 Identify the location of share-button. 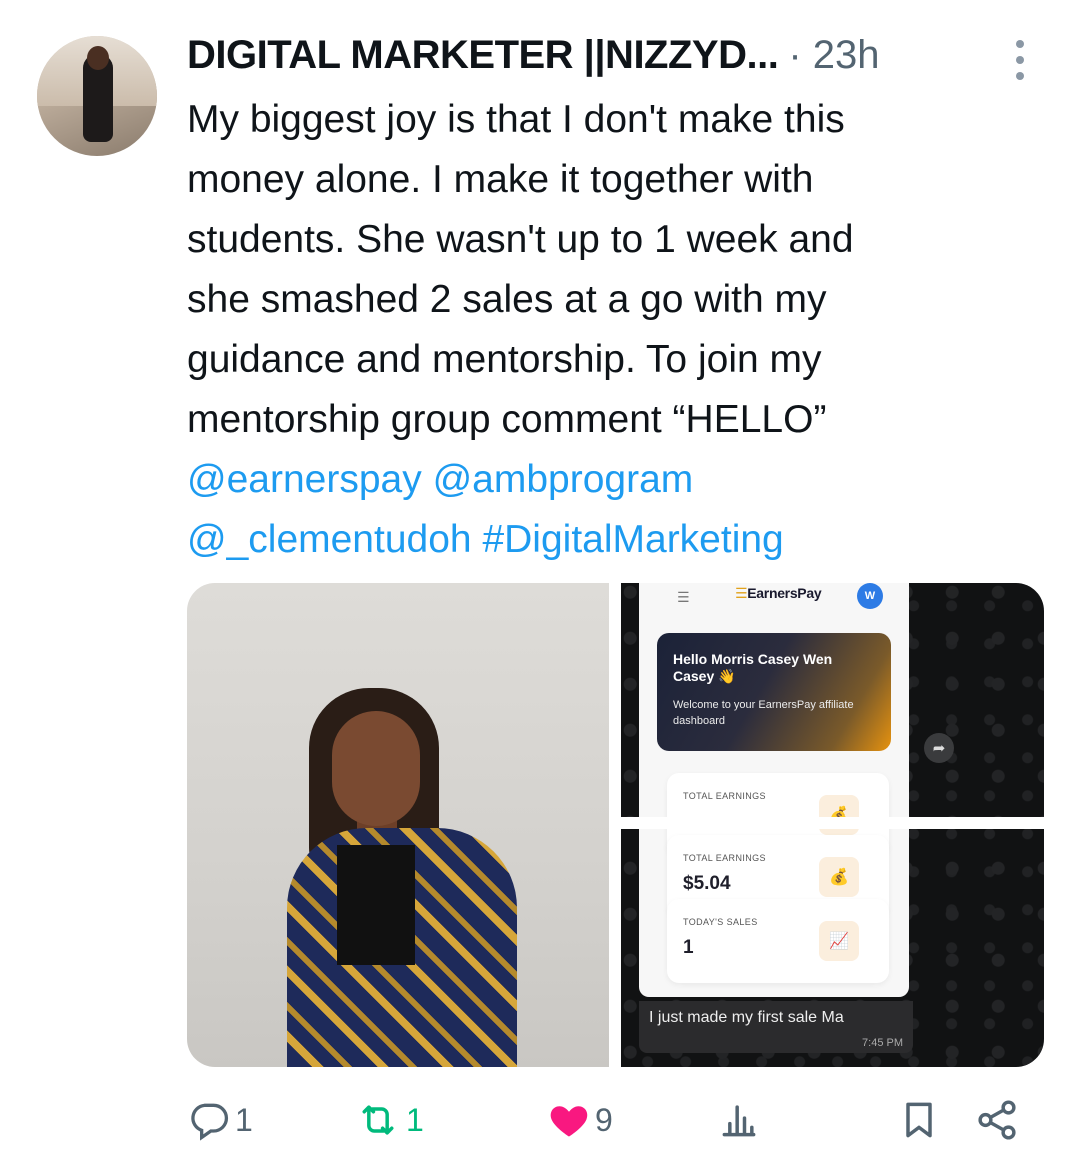
(997, 1120).